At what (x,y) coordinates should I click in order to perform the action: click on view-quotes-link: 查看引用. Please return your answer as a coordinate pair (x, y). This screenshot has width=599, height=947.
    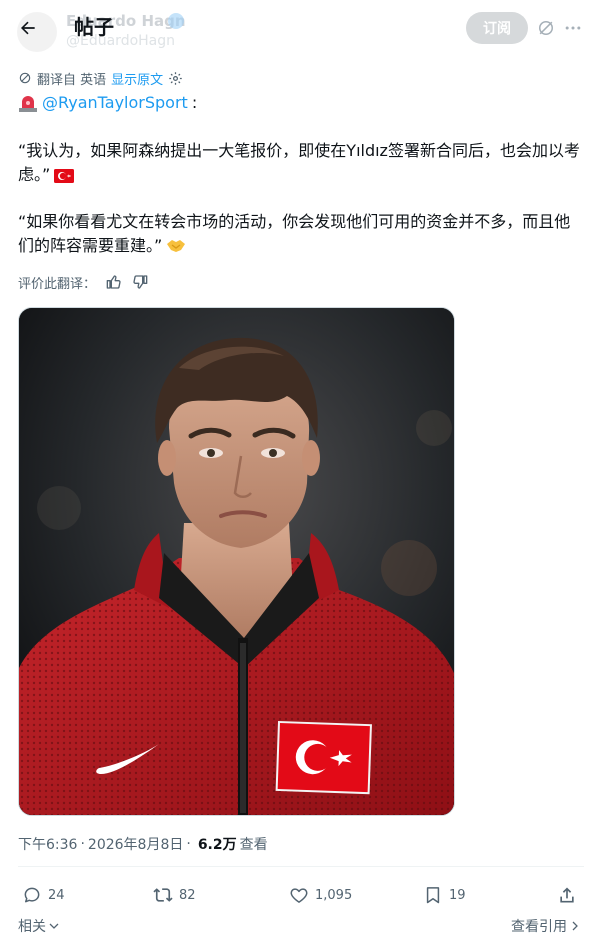
    Looking at the image, I should click on (546, 926).